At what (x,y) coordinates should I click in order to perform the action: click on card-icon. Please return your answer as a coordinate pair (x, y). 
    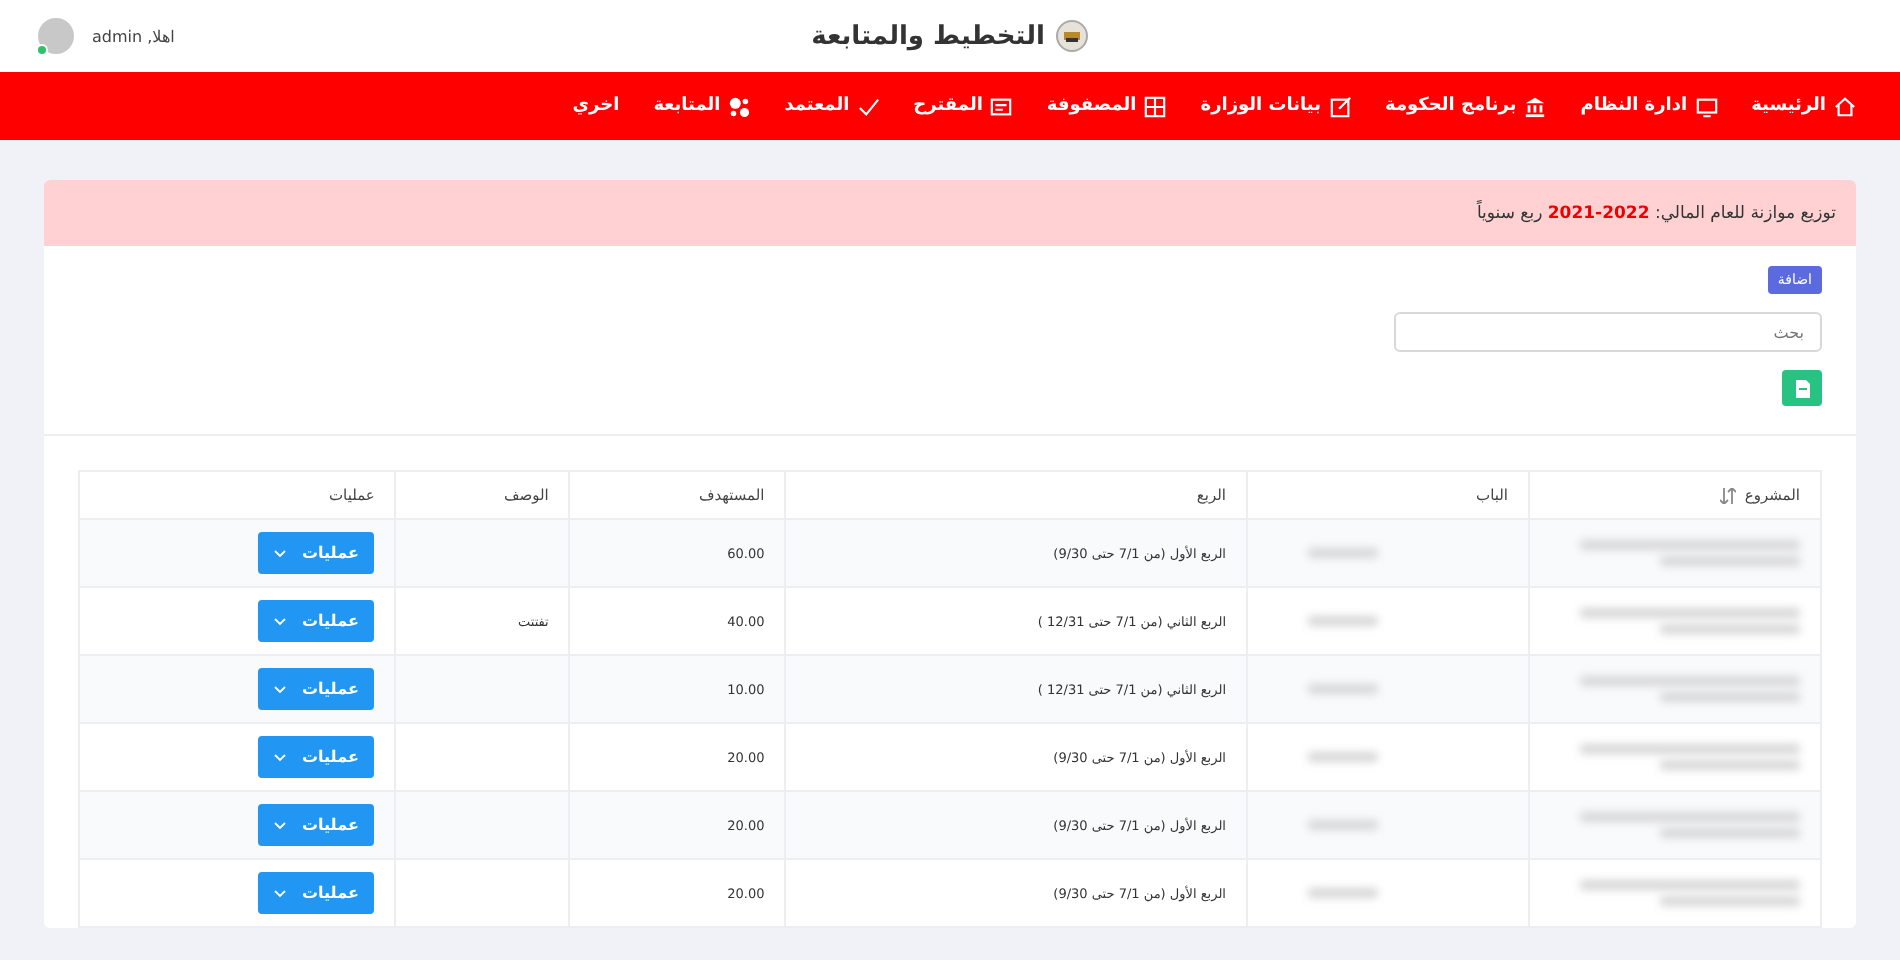
    Looking at the image, I should click on (1001, 106).